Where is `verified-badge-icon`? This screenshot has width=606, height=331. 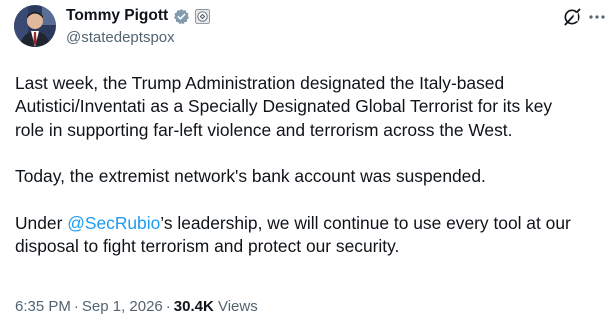 verified-badge-icon is located at coordinates (181, 16).